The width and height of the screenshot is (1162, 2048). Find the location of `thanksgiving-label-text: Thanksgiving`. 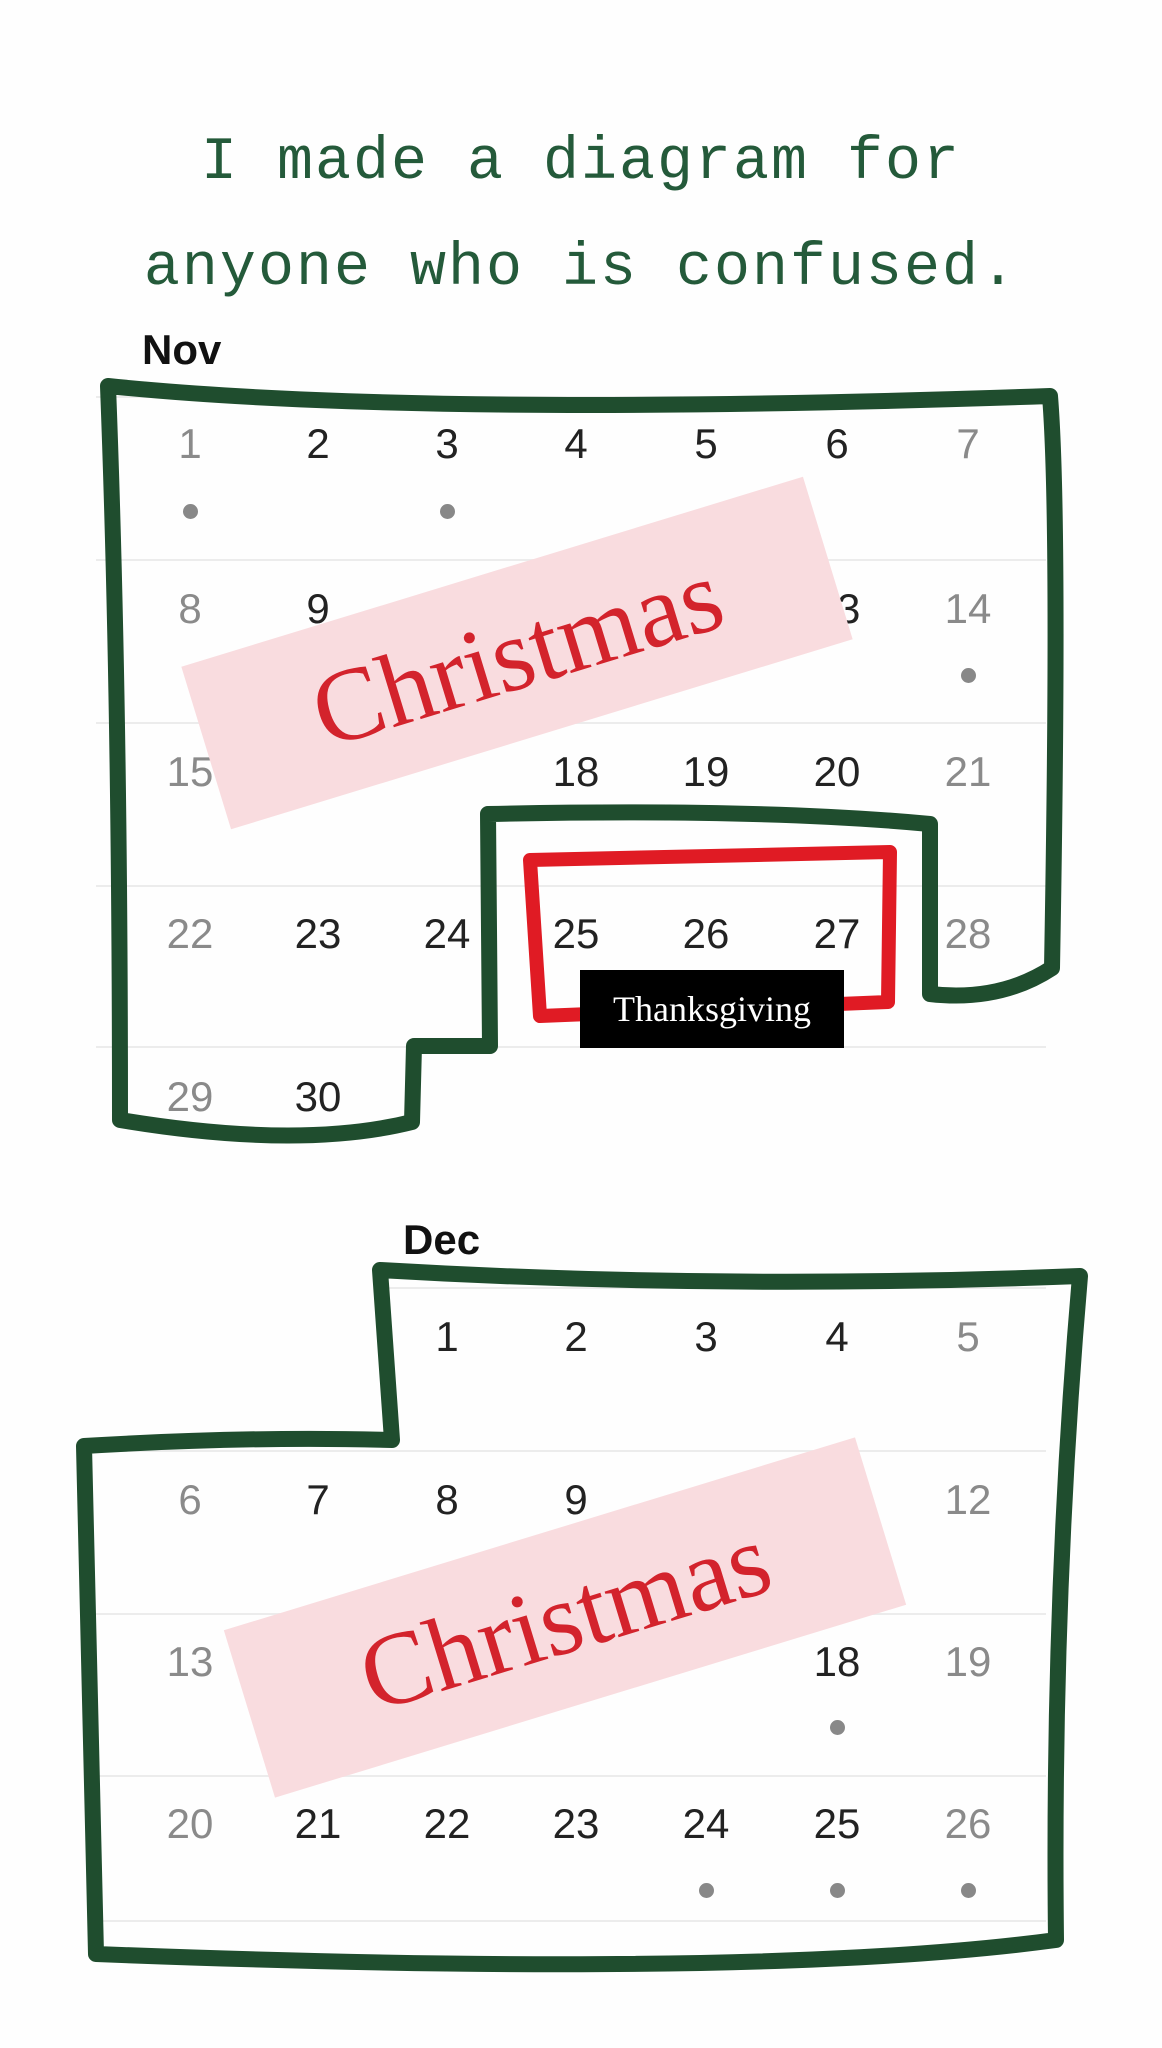

thanksgiving-label-text: Thanksgiving is located at coordinates (712, 1009).